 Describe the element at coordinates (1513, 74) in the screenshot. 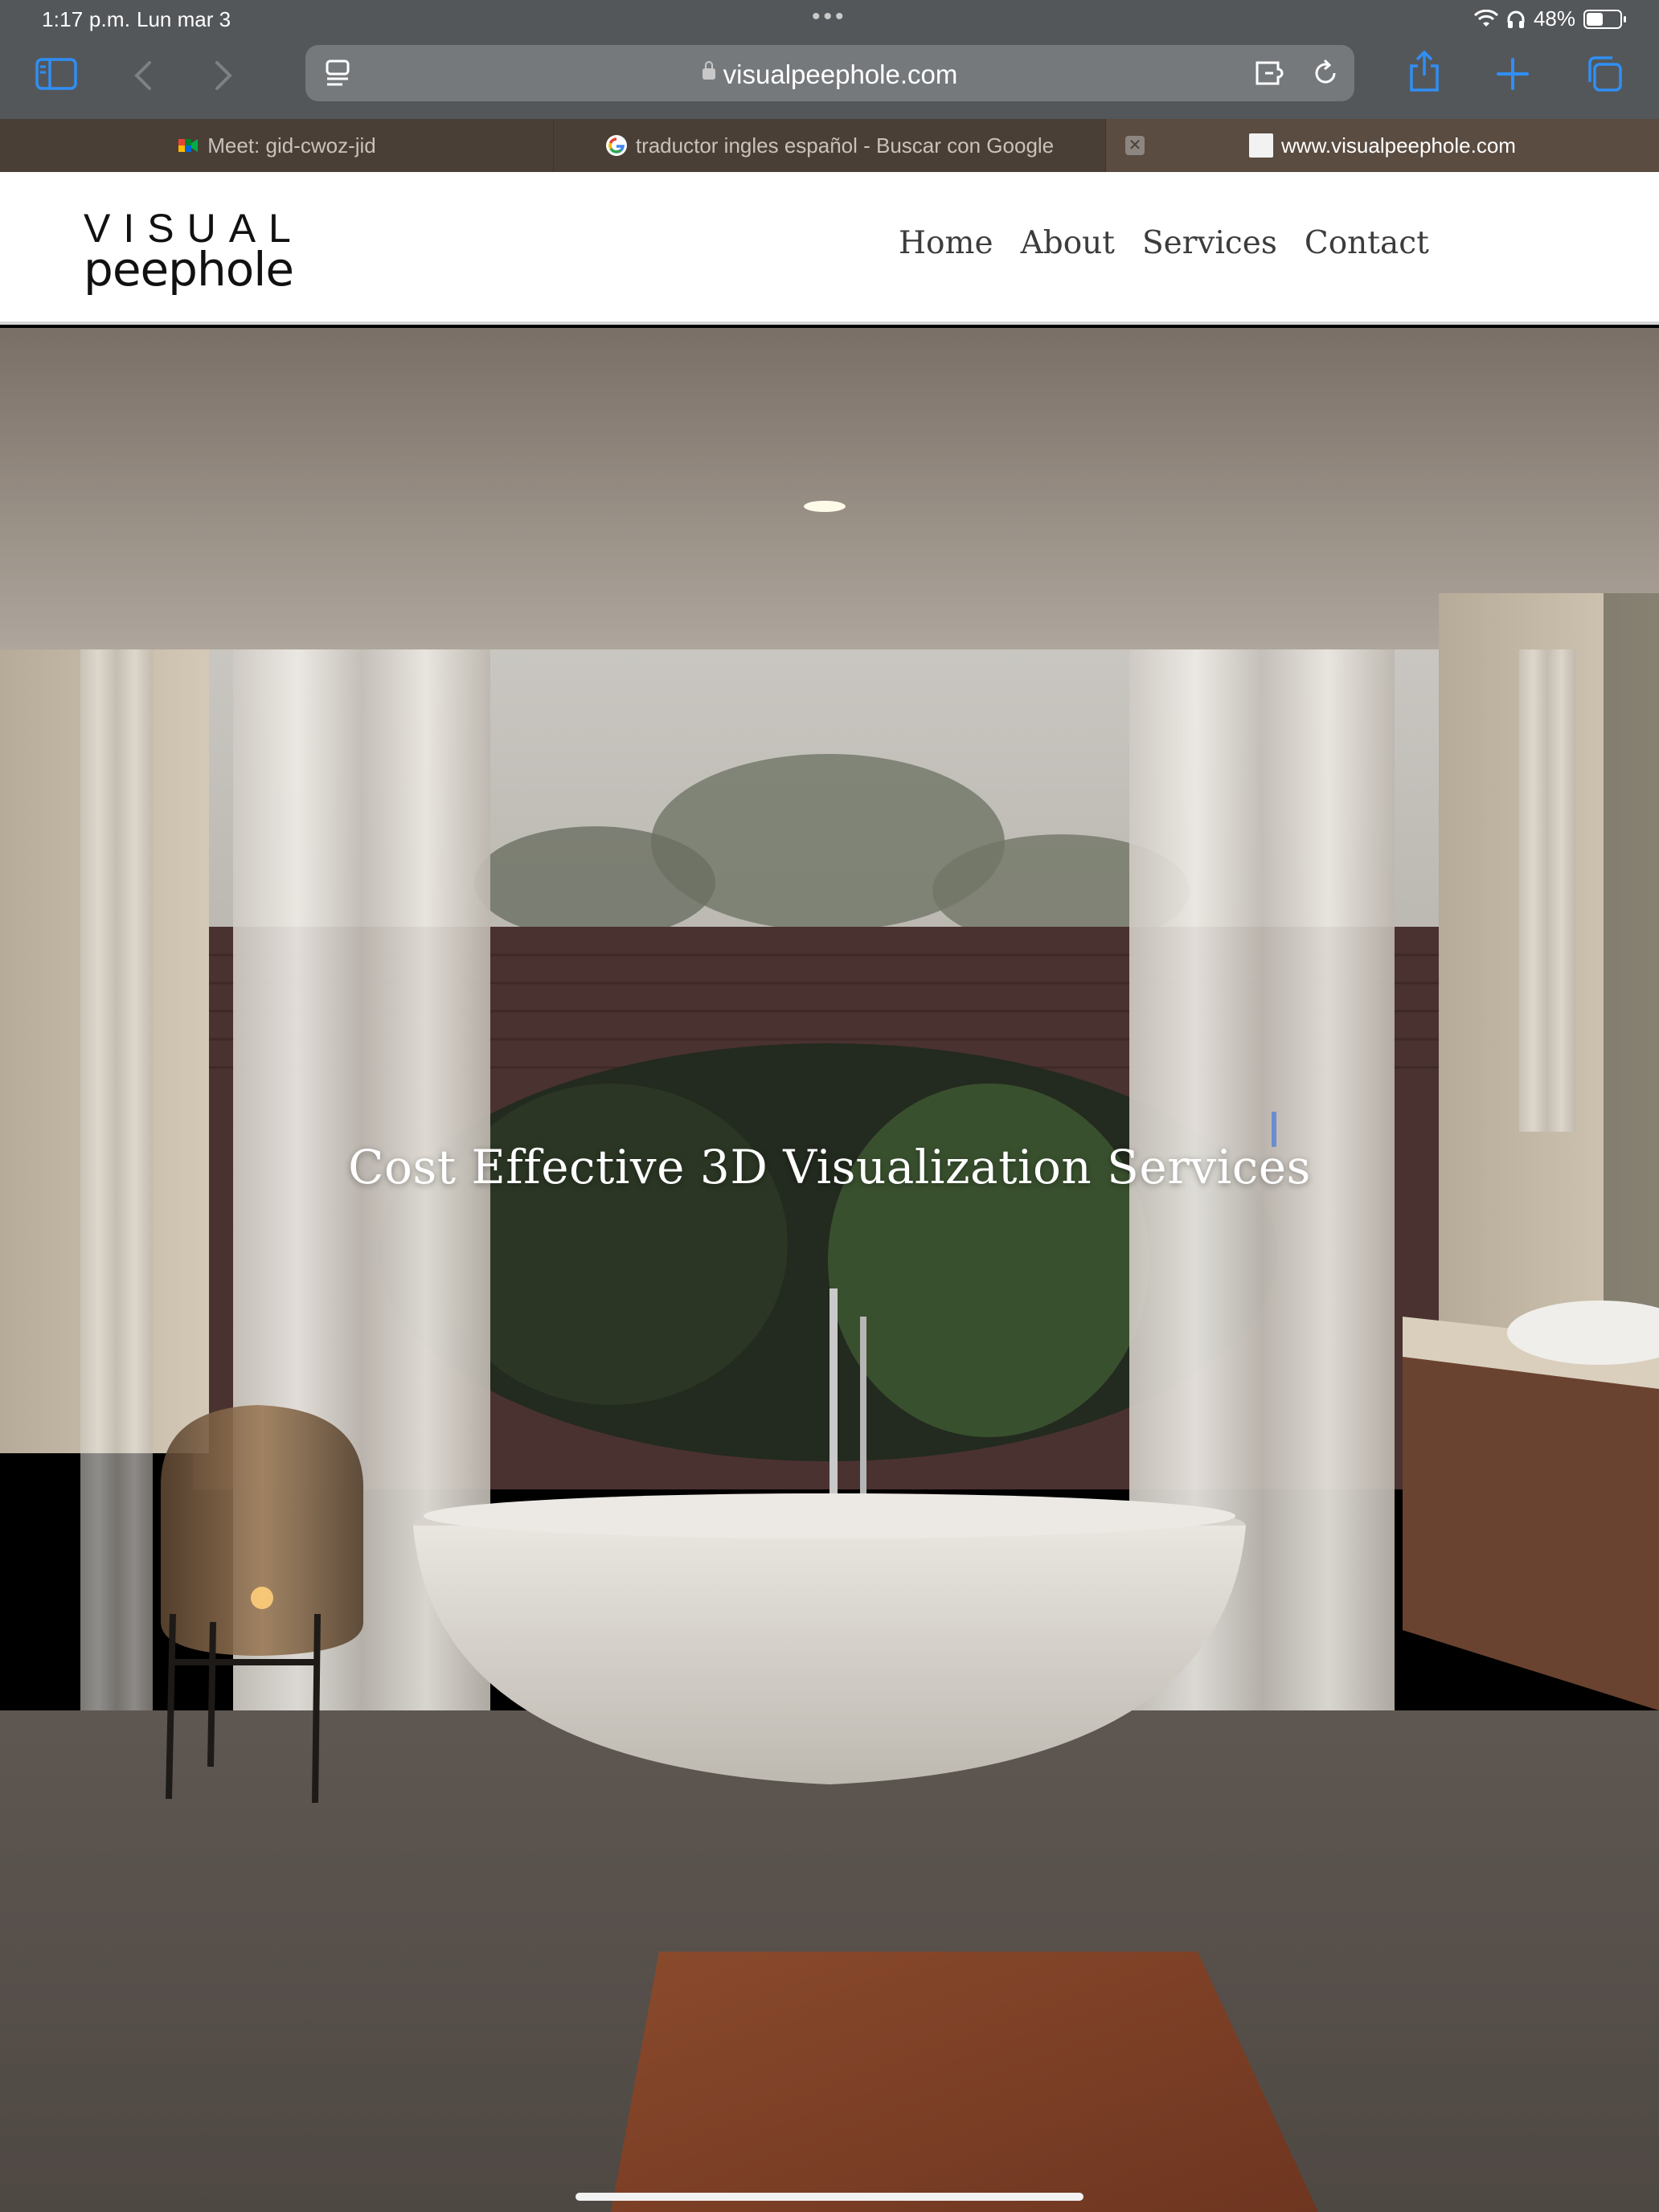

I see `new-tab-icon` at that location.